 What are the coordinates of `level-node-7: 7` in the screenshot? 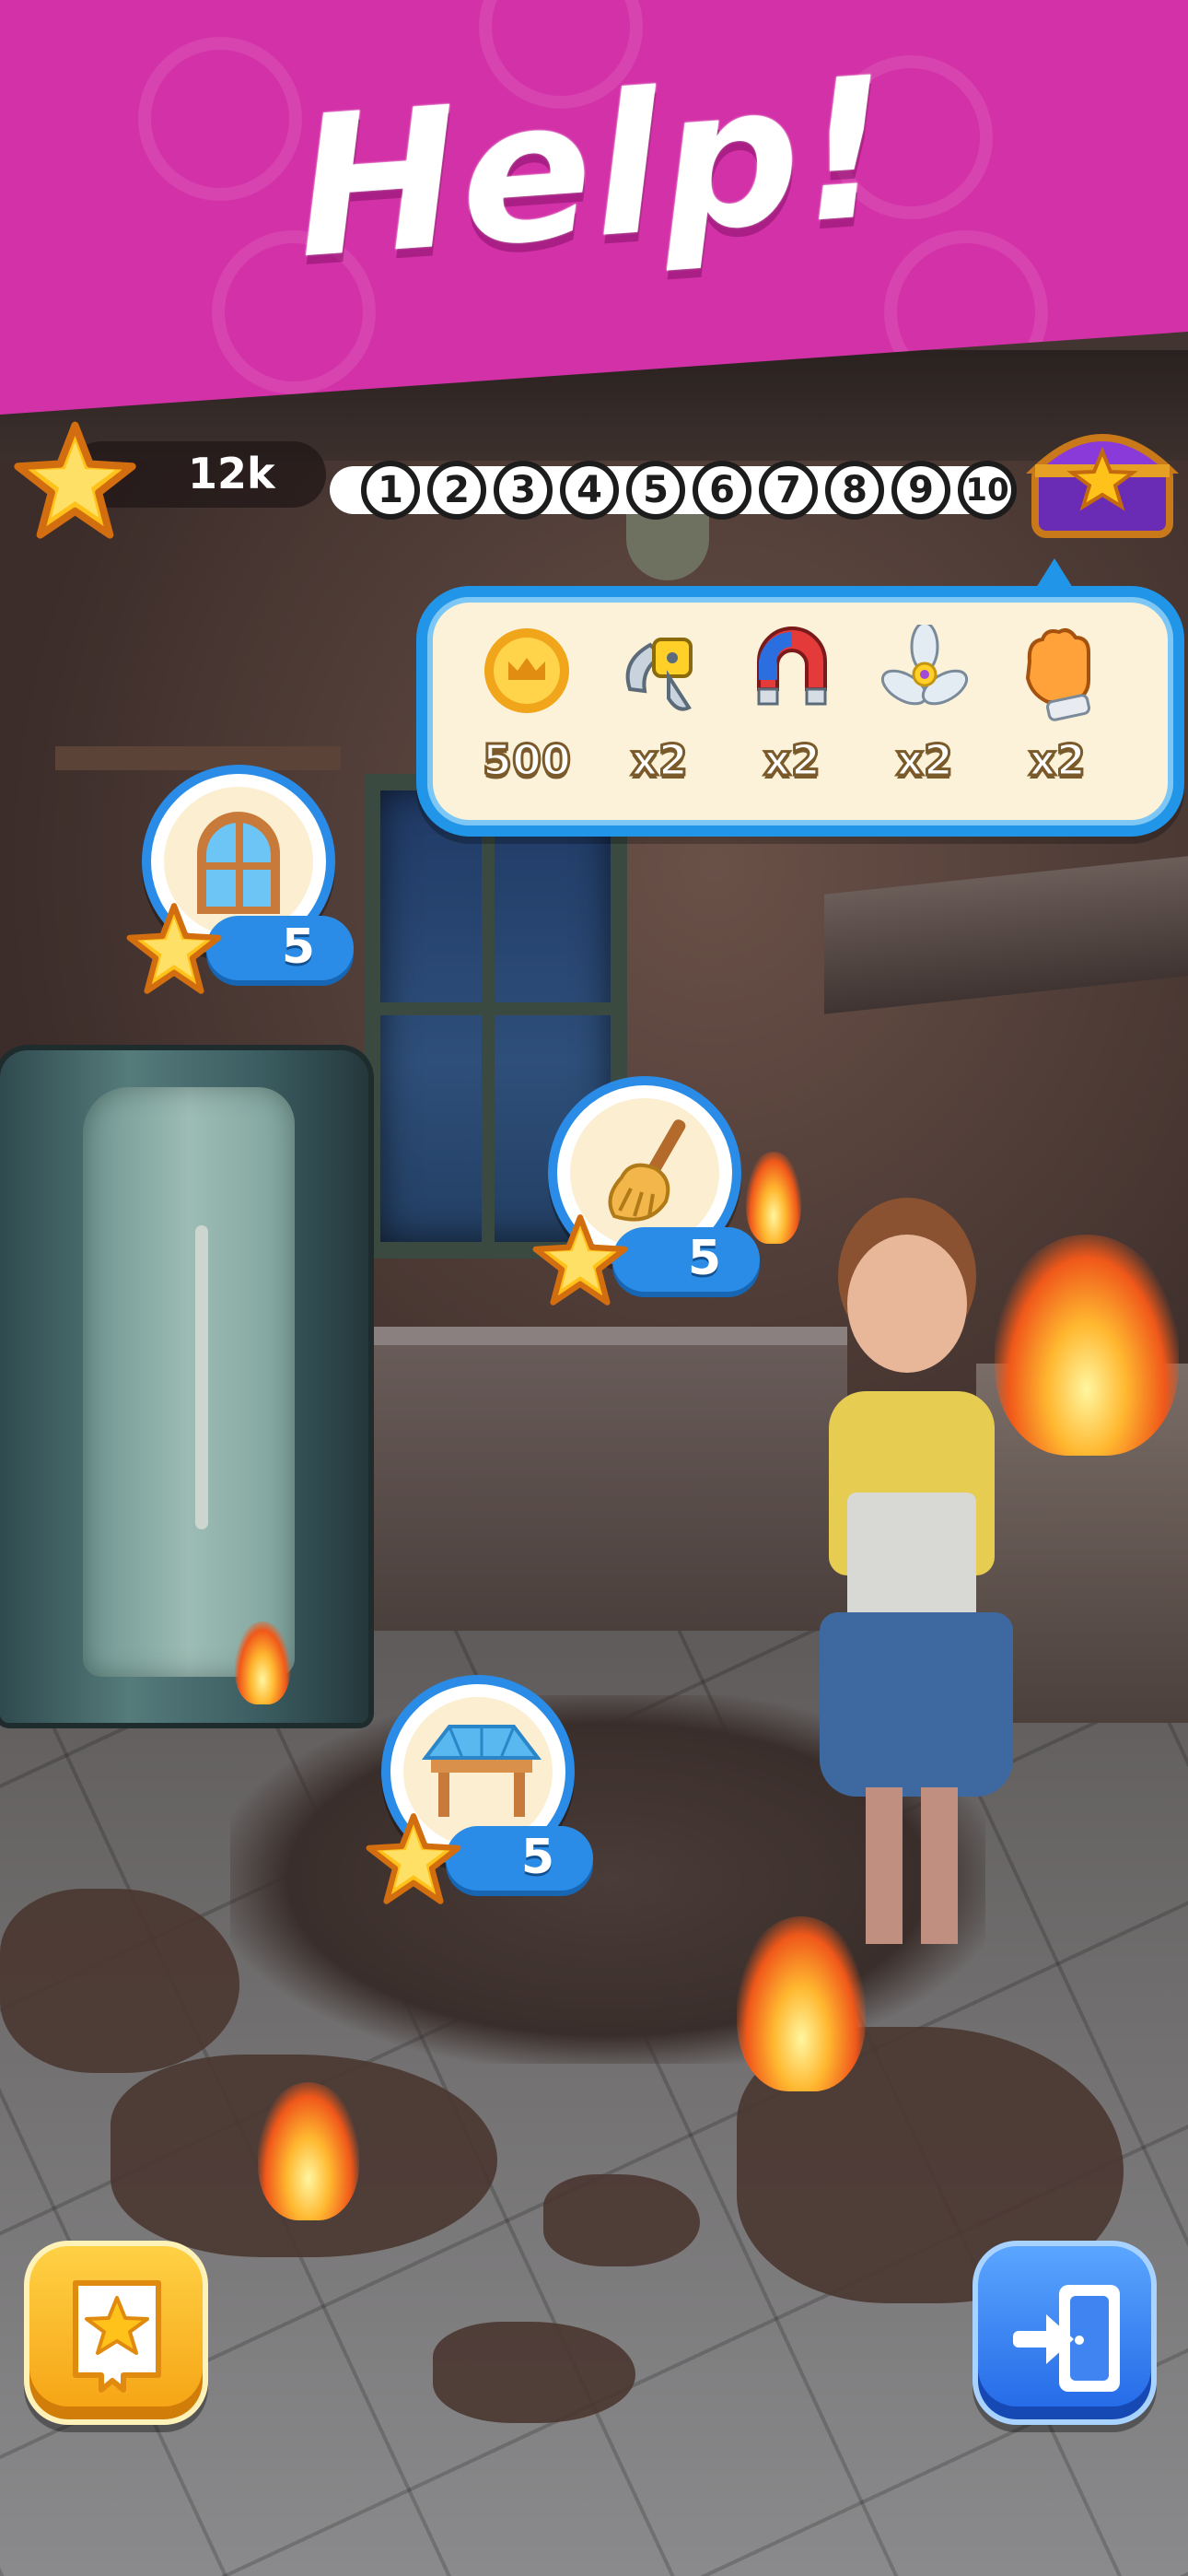 It's located at (788, 491).